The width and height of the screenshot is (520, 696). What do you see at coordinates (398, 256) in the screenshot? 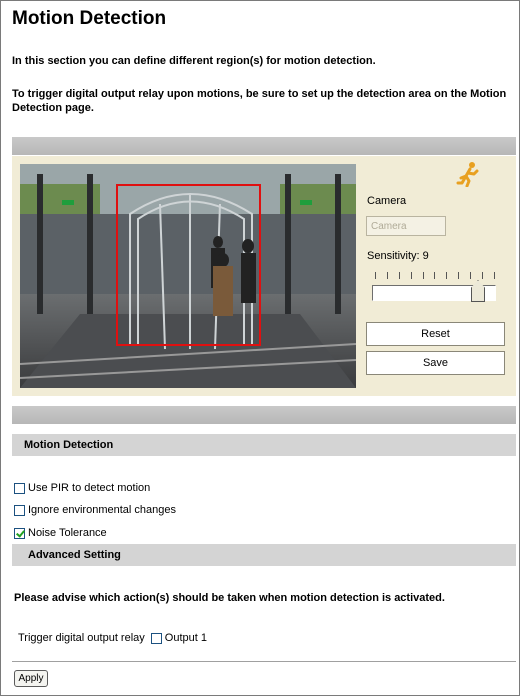
I see `sensitivity-label: Sensitivity: 9` at bounding box center [398, 256].